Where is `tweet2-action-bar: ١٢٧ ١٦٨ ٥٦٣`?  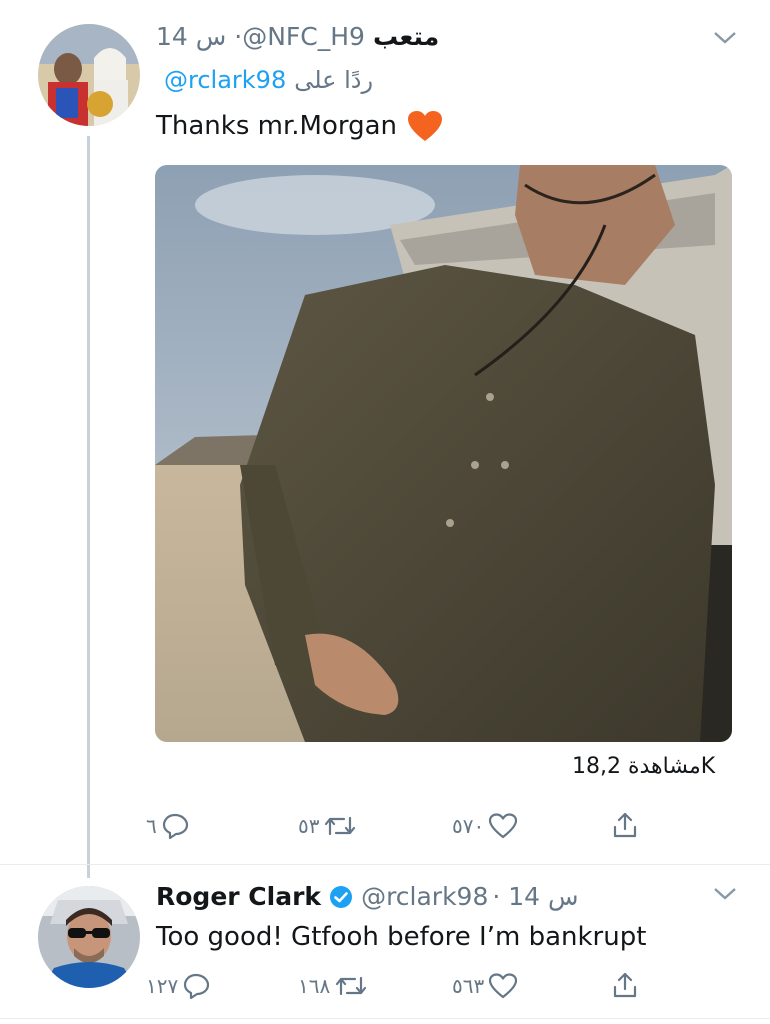
tweet2-action-bar: ١٢٧ ١٦٨ ٥٦٣ is located at coordinates (400, 988).